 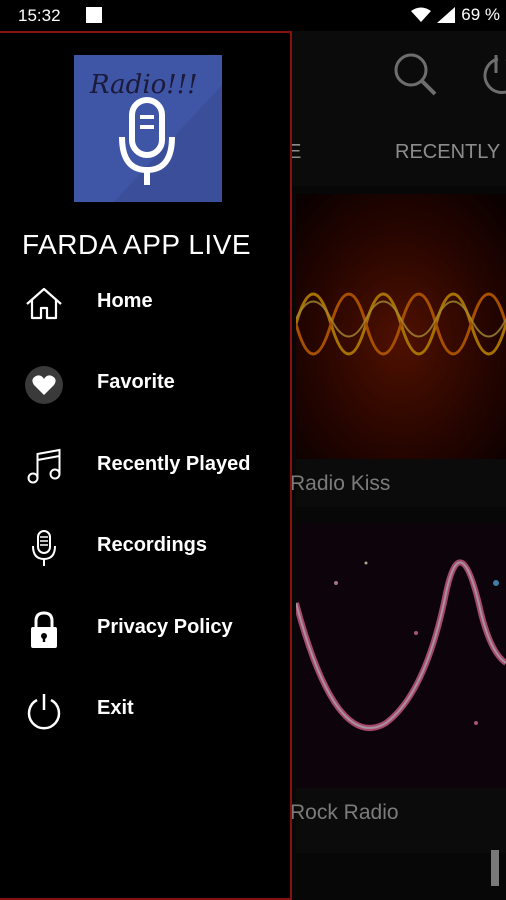 What do you see at coordinates (115, 708) in the screenshot?
I see `menu-label: Exit` at bounding box center [115, 708].